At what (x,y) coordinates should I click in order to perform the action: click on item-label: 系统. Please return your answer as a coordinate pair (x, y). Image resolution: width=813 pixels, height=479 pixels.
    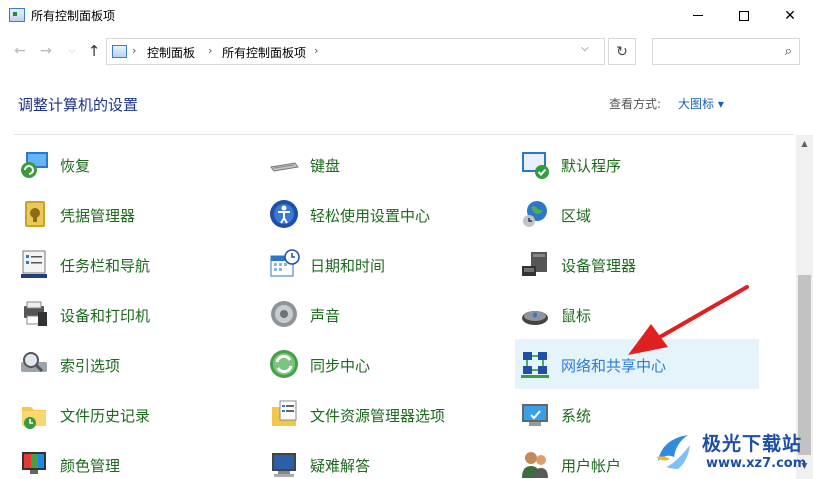
    Looking at the image, I should click on (576, 416).